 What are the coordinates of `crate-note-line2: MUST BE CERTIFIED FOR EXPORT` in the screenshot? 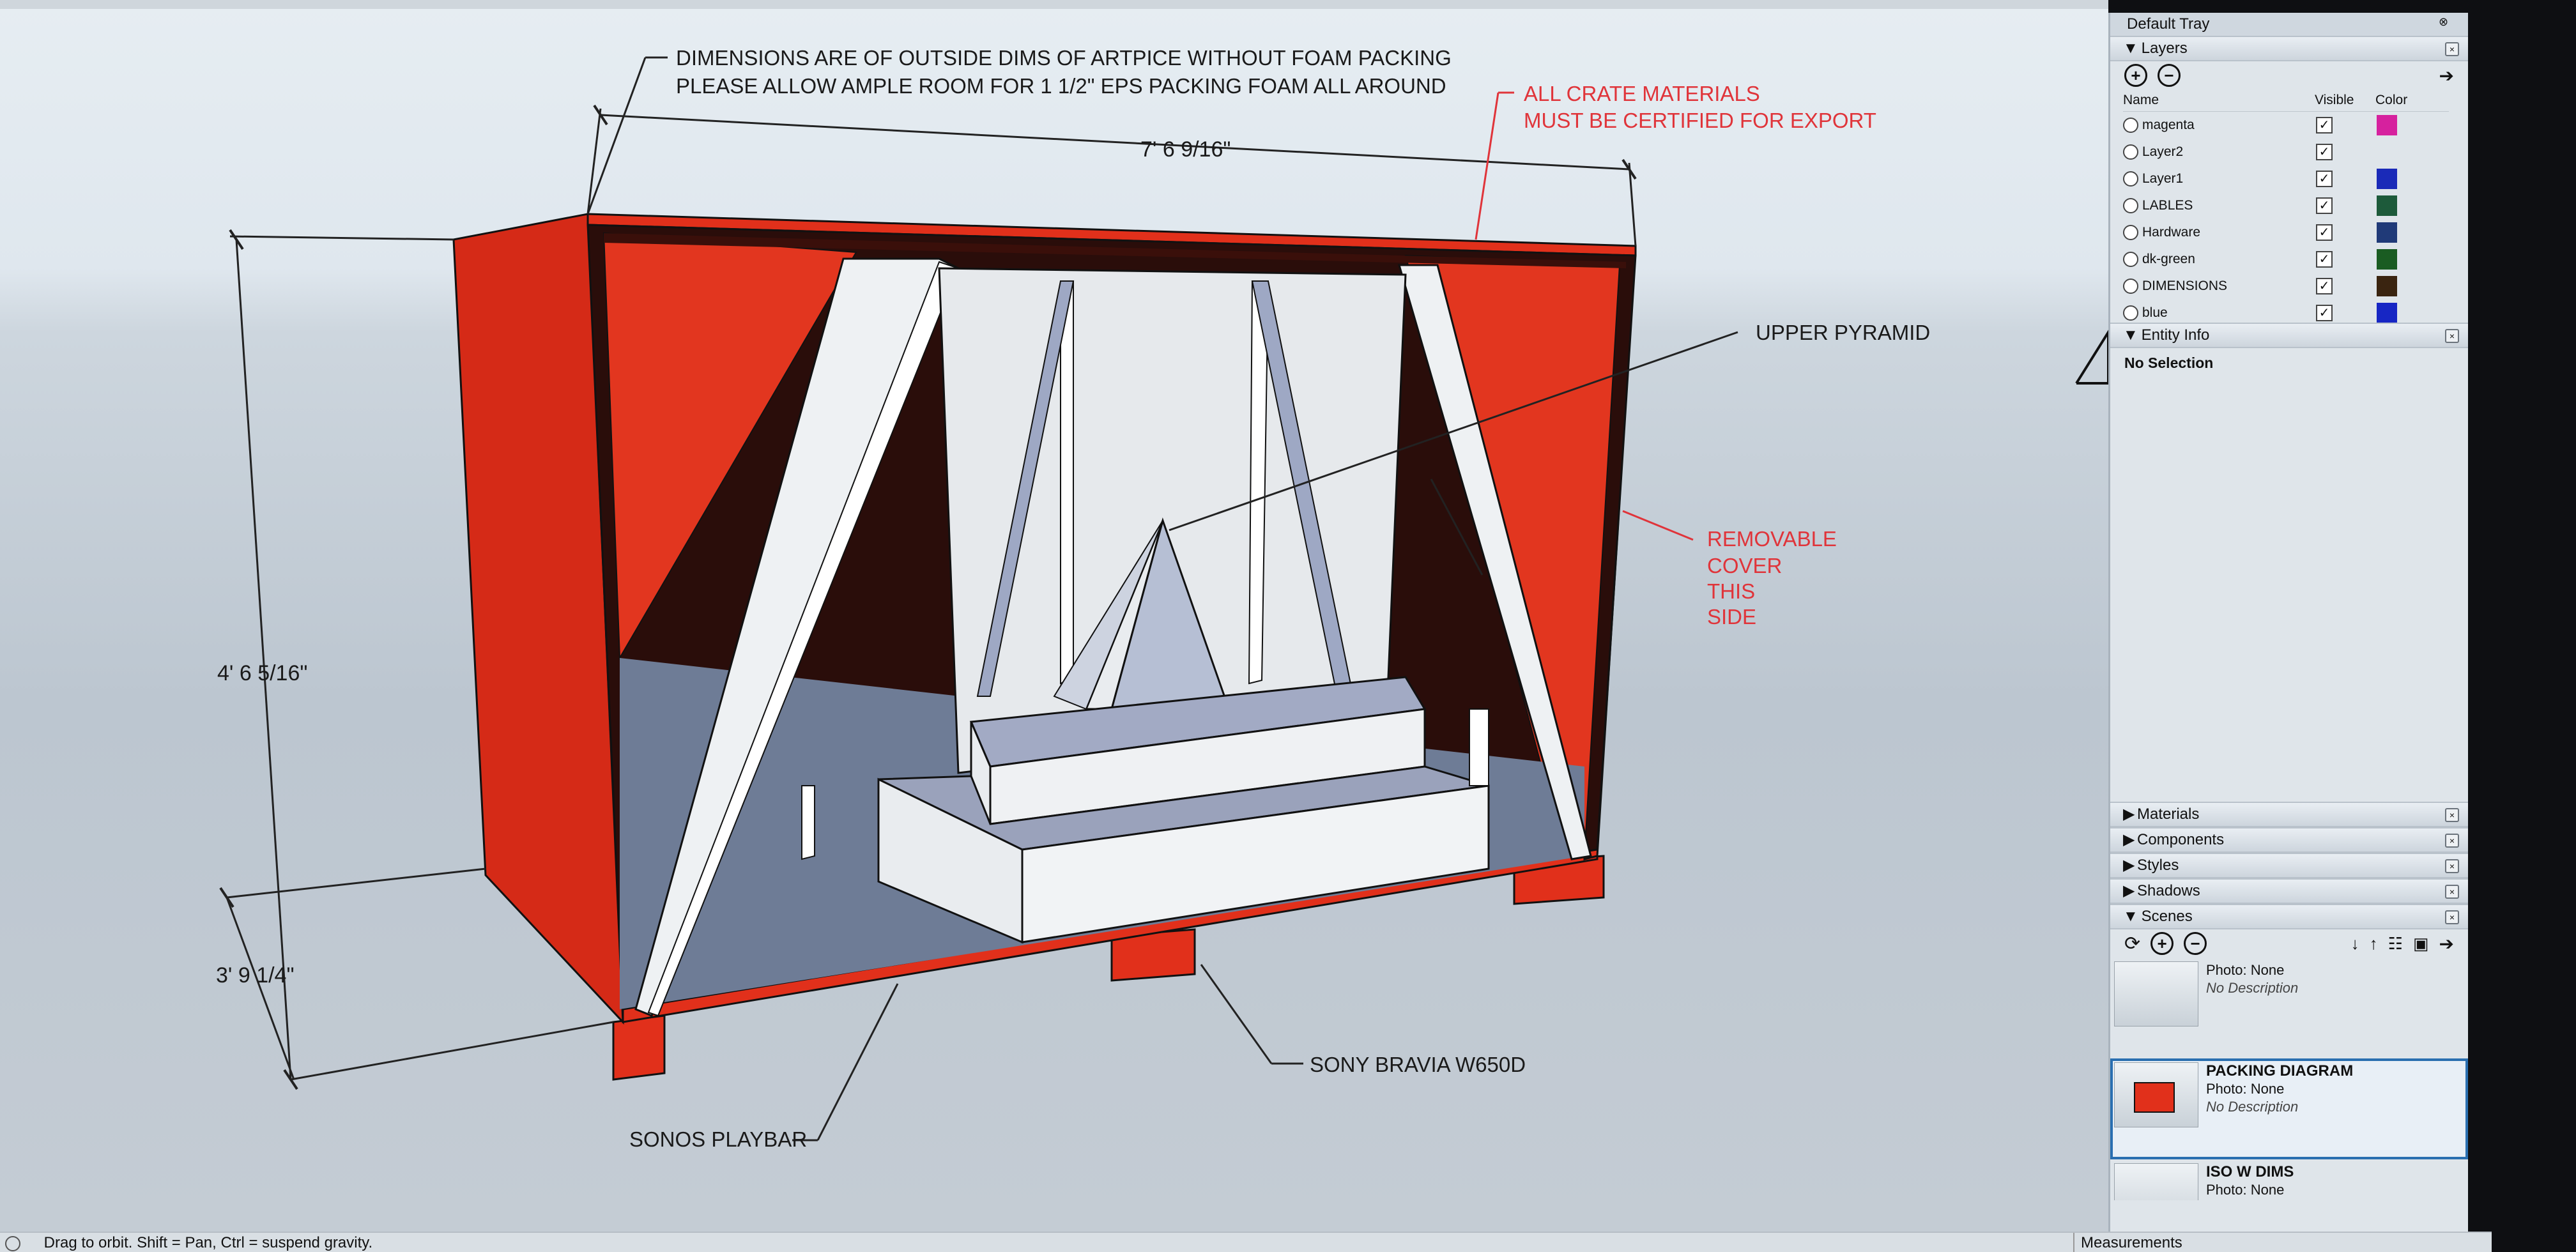 It's located at (1700, 120).